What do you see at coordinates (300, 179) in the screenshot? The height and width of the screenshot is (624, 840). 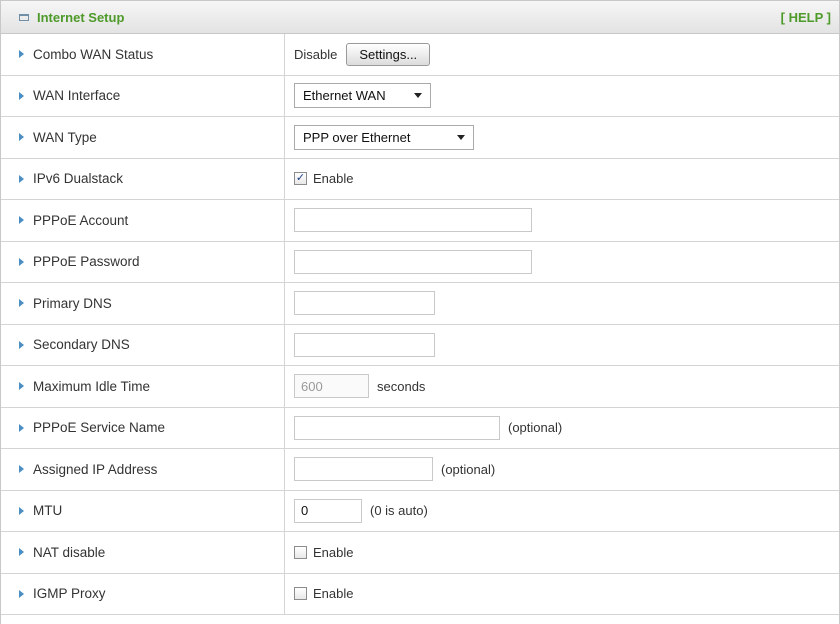 I see `ipv6-dualstack-checkbox: ✓` at bounding box center [300, 179].